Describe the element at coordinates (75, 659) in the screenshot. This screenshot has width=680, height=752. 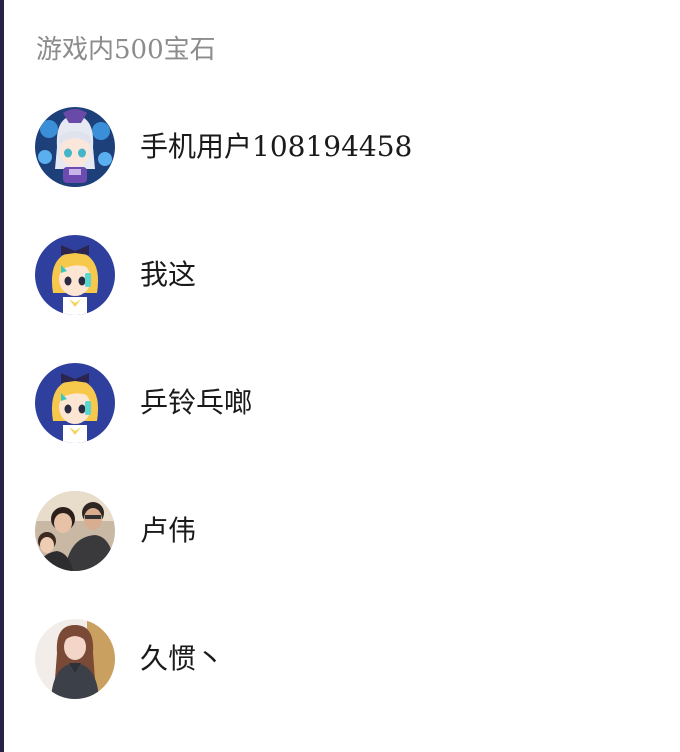
I see `woman-photo-avatar-icon` at that location.